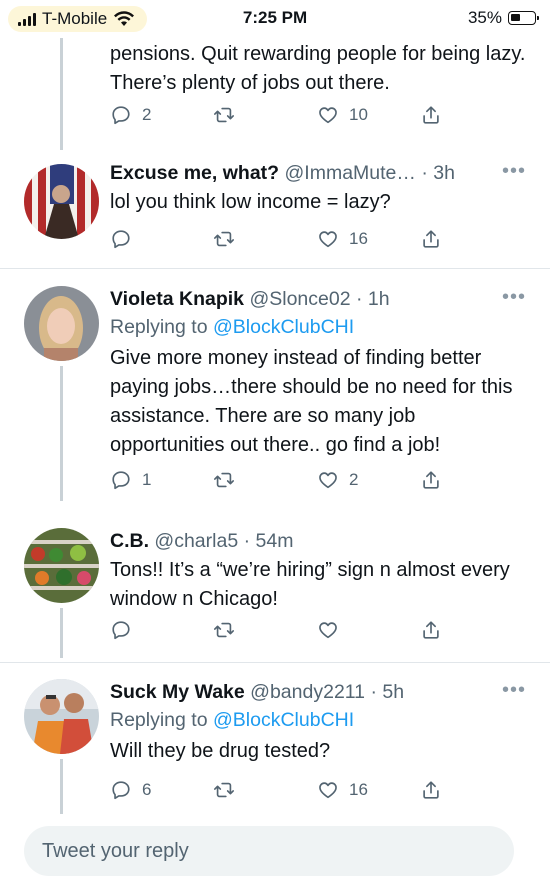  I want to click on tweet-actions: 16, so click(275, 241).